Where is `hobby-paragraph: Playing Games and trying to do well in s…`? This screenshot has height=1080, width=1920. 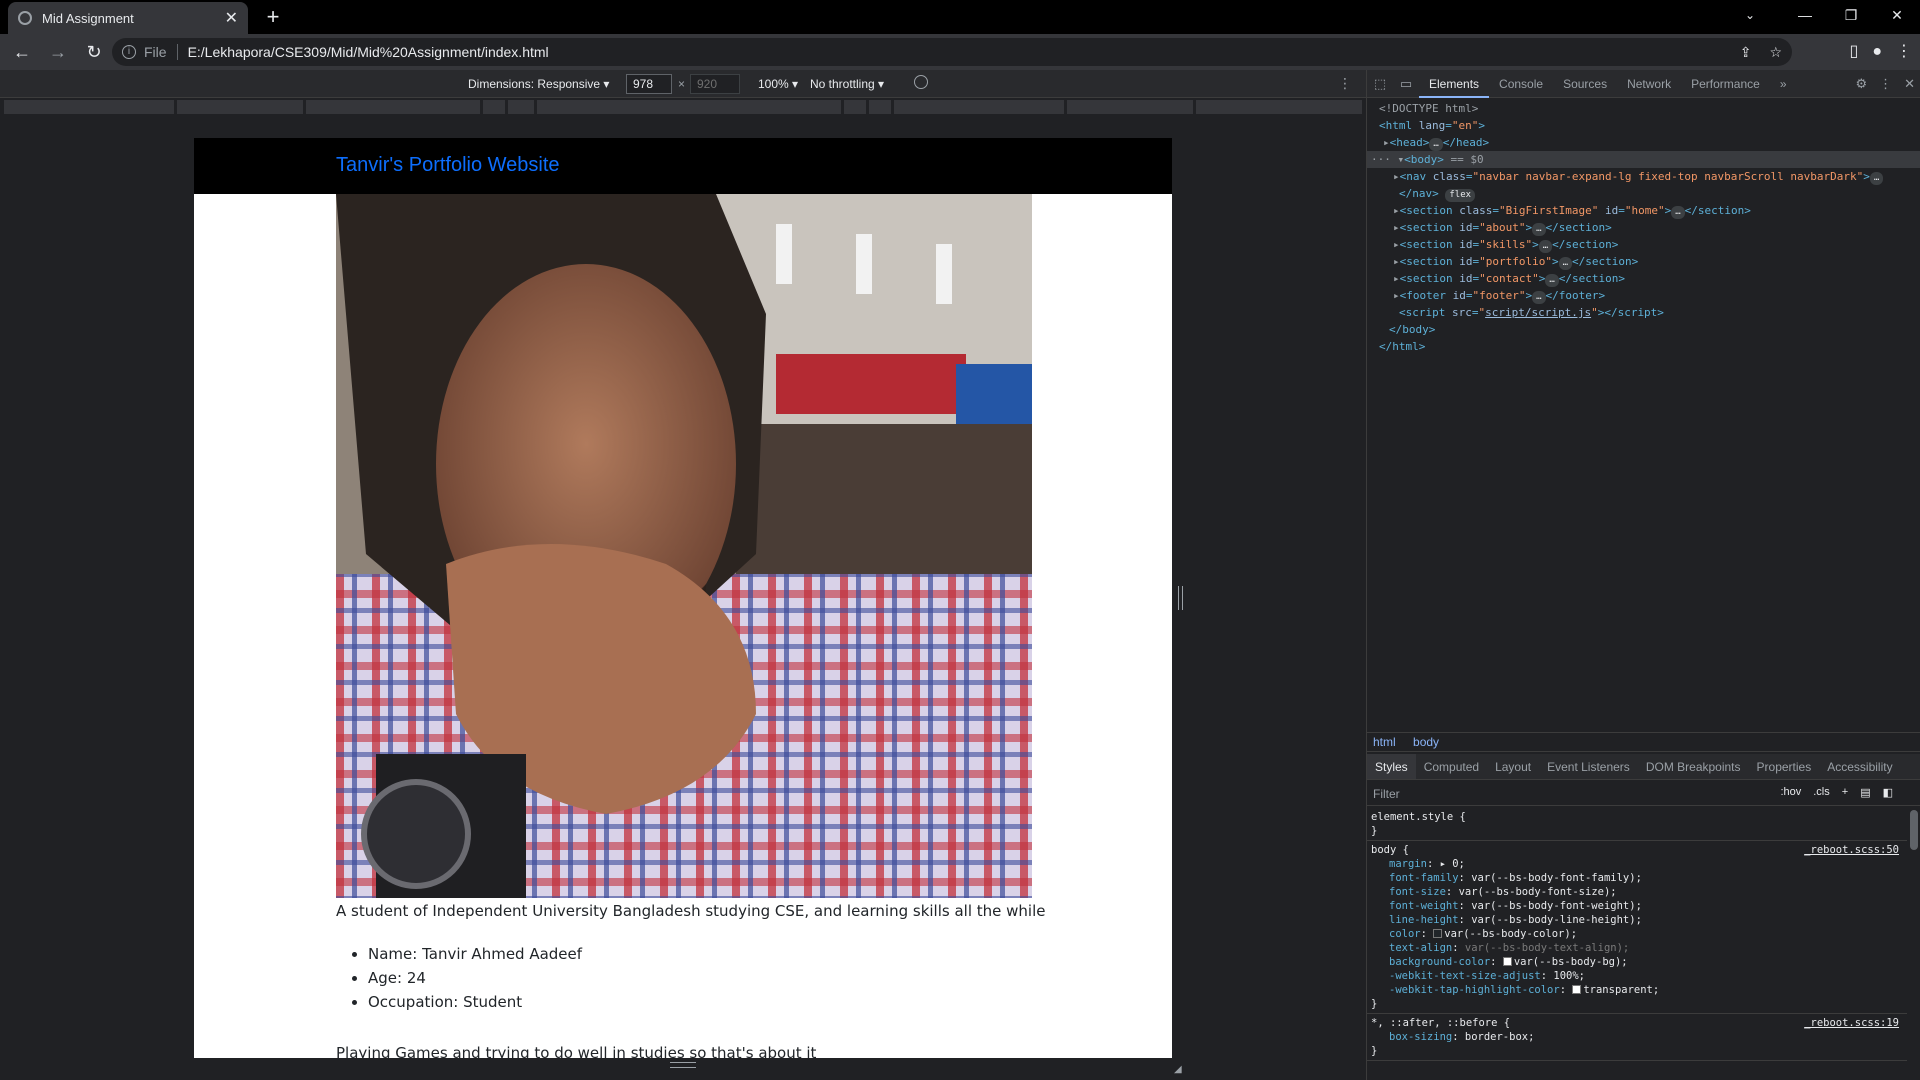 hobby-paragraph: Playing Games and trying to do well in s… is located at coordinates (576, 1051).